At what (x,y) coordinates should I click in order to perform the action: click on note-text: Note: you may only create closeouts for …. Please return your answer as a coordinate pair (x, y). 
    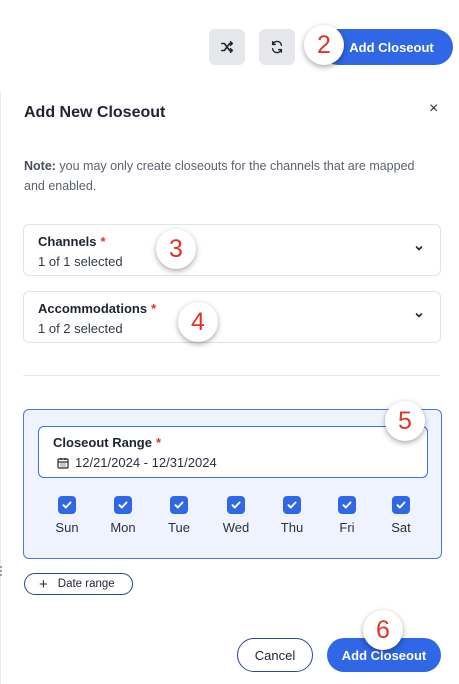
    Looking at the image, I should click on (224, 176).